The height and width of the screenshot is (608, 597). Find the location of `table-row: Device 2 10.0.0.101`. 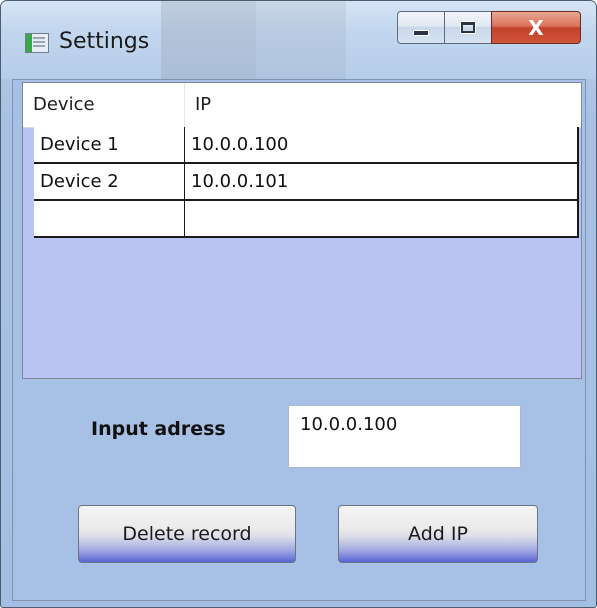

table-row: Device 2 10.0.0.101 is located at coordinates (306, 182).